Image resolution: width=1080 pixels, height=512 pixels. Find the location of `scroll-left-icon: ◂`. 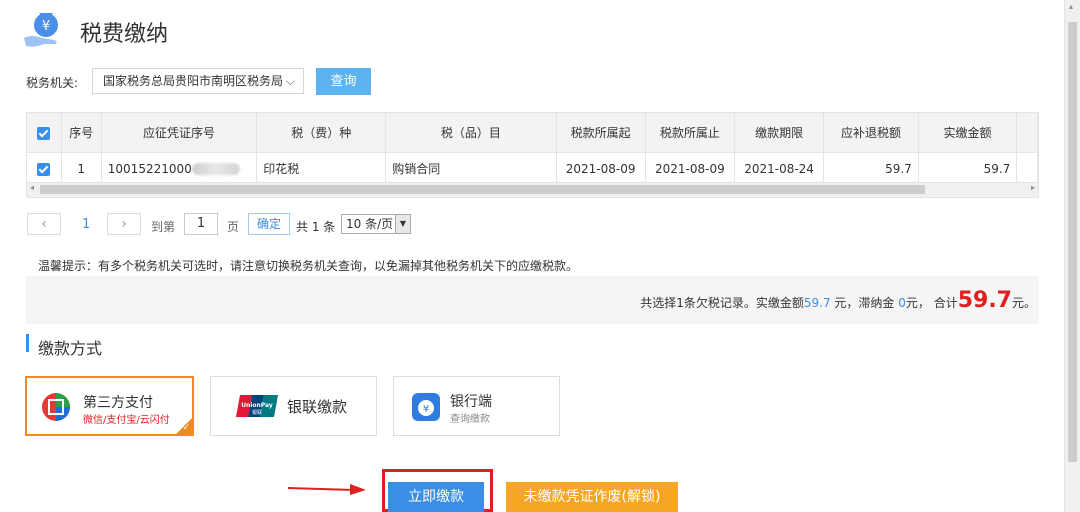

scroll-left-icon: ◂ is located at coordinates (32, 187).